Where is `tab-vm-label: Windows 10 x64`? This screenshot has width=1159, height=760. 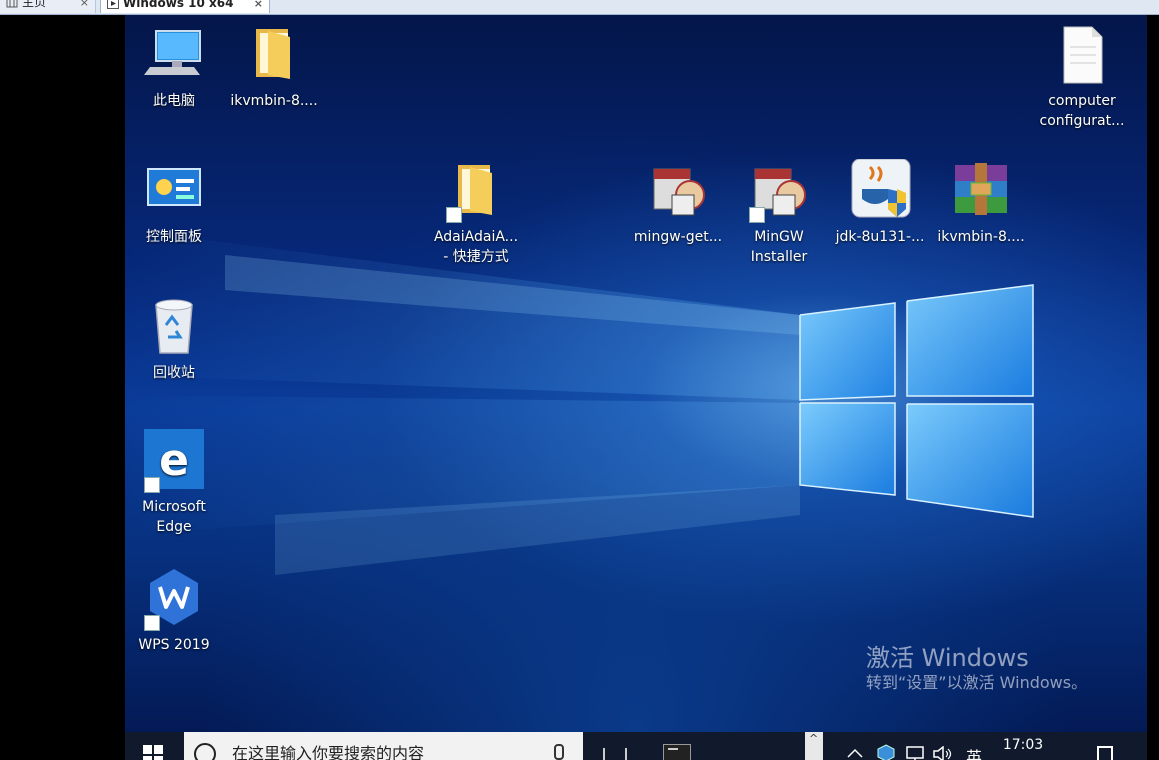
tab-vm-label: Windows 10 x64 is located at coordinates (178, 5).